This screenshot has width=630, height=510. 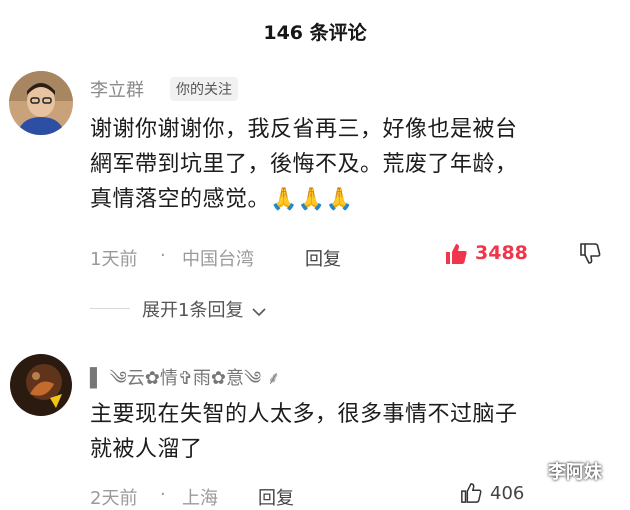 What do you see at coordinates (110, 308) in the screenshot?
I see `expand-divider` at bounding box center [110, 308].